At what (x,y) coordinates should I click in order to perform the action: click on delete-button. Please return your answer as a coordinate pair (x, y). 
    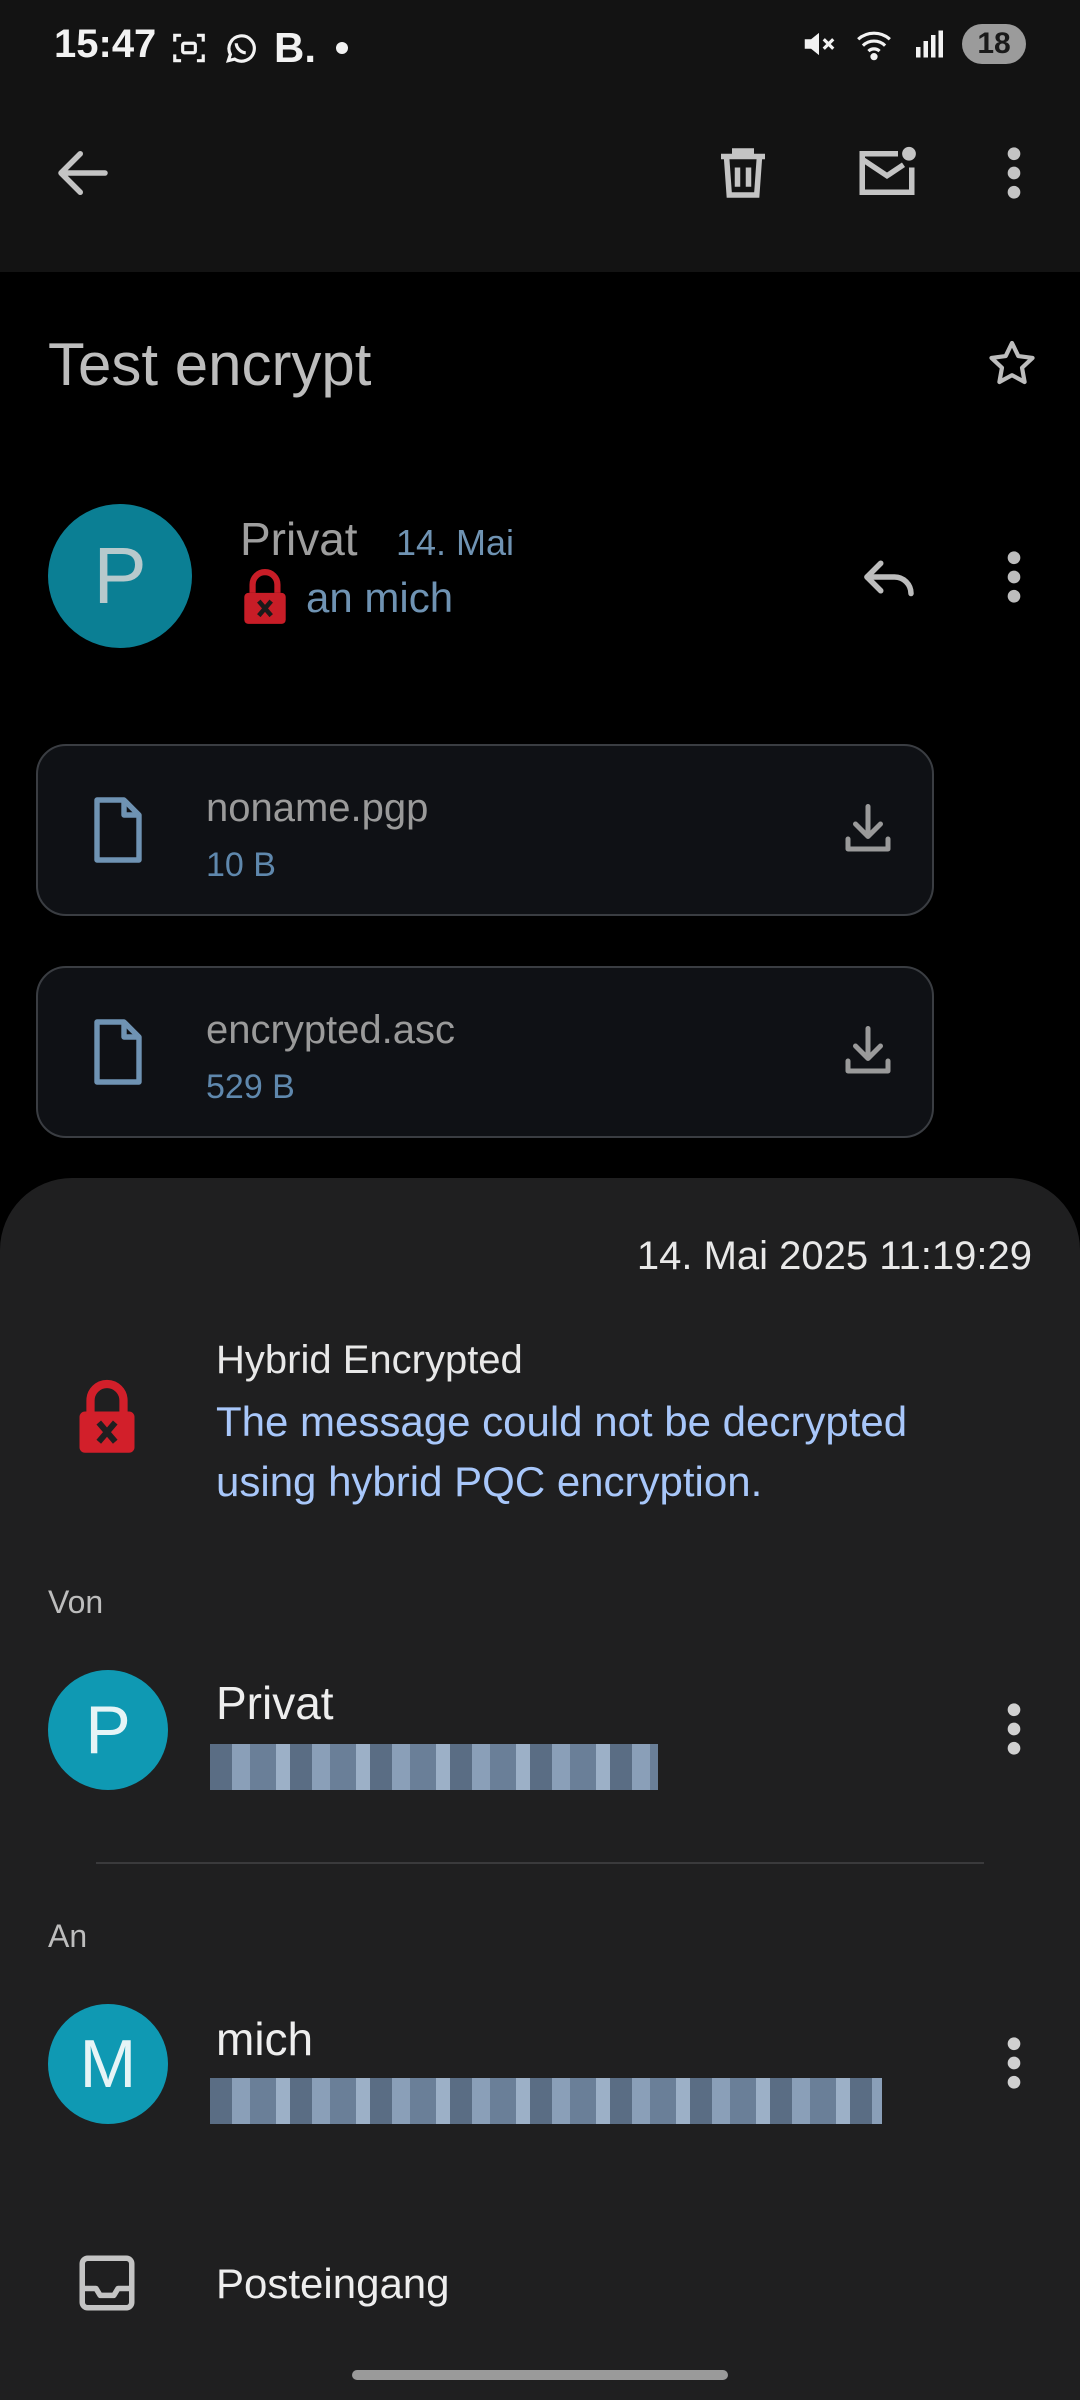
    Looking at the image, I should click on (743, 173).